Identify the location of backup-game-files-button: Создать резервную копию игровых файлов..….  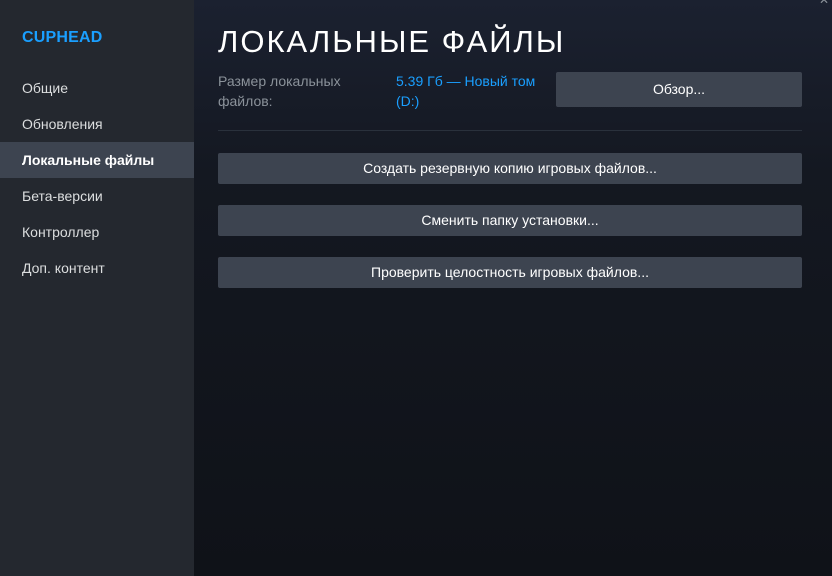
(510, 168).